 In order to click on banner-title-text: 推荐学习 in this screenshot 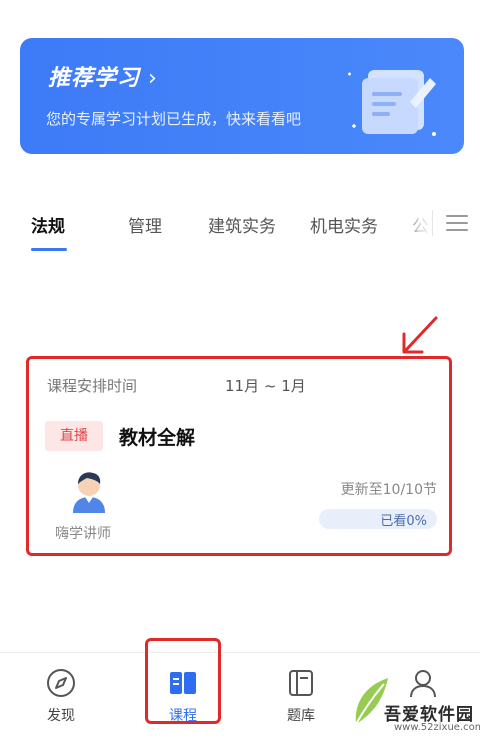, I will do `click(94, 78)`.